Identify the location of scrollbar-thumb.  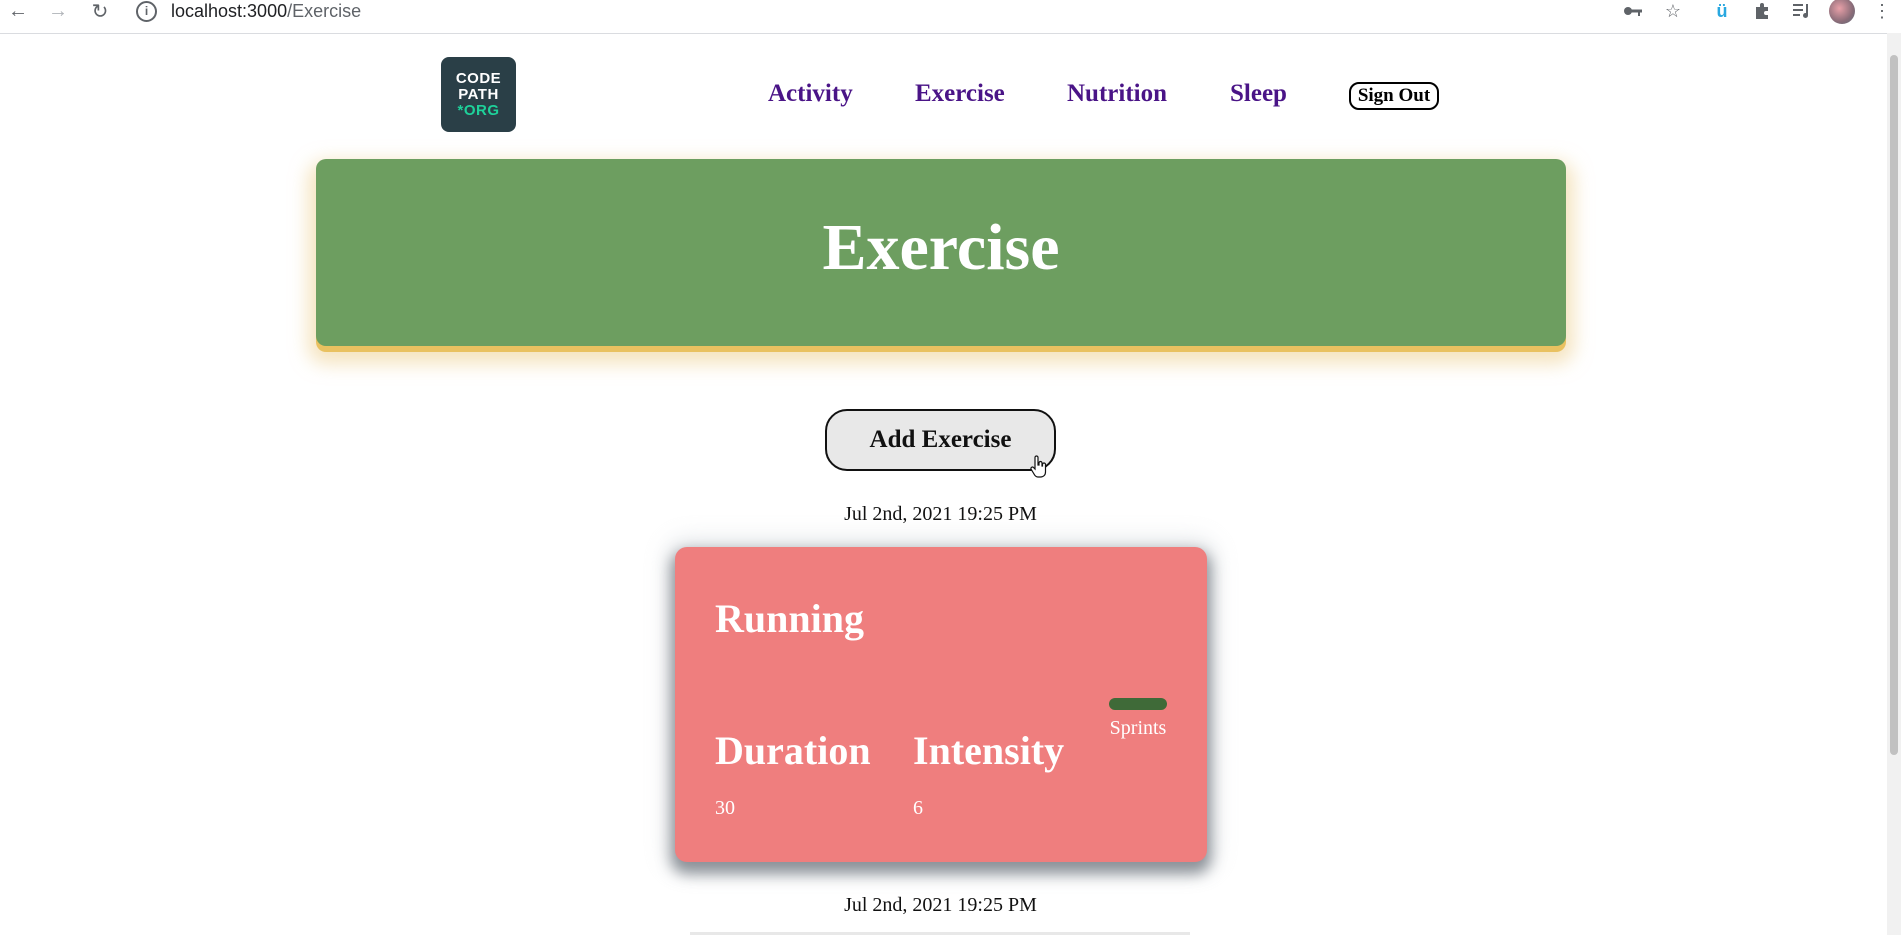
(1894, 405).